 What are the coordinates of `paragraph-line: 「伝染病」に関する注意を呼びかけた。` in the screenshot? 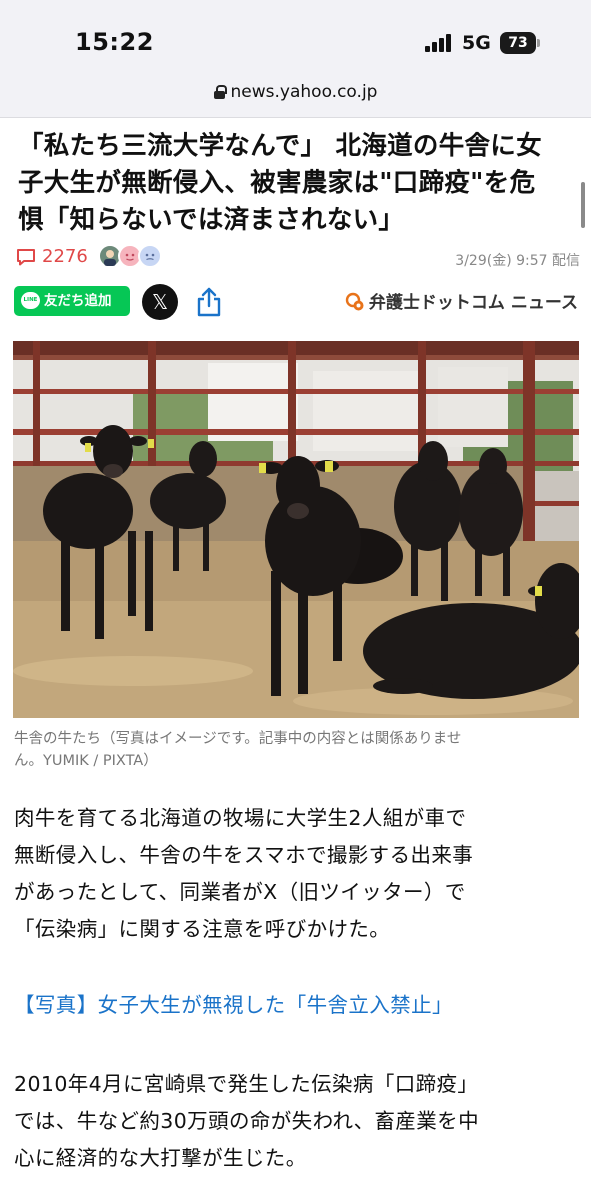 It's located at (202, 929).